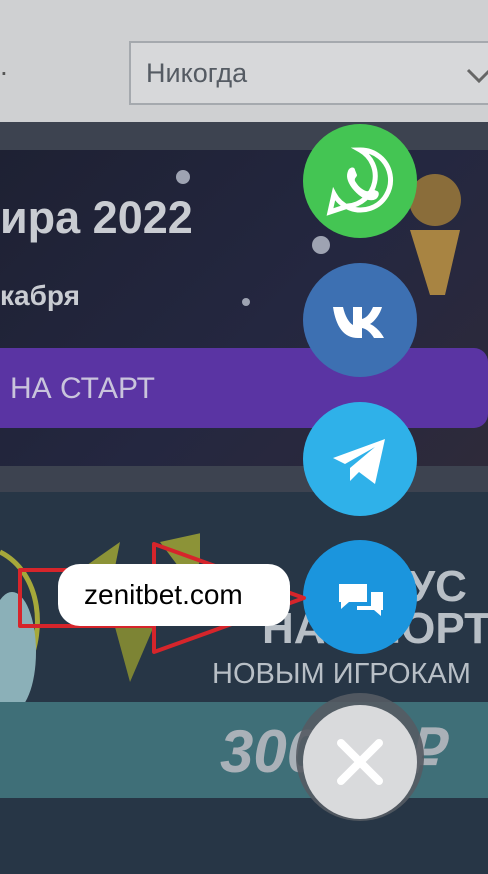 This screenshot has width=488, height=874. Describe the element at coordinates (83, 388) in the screenshot. I see `start-button-label: НА СТАРТ` at that location.